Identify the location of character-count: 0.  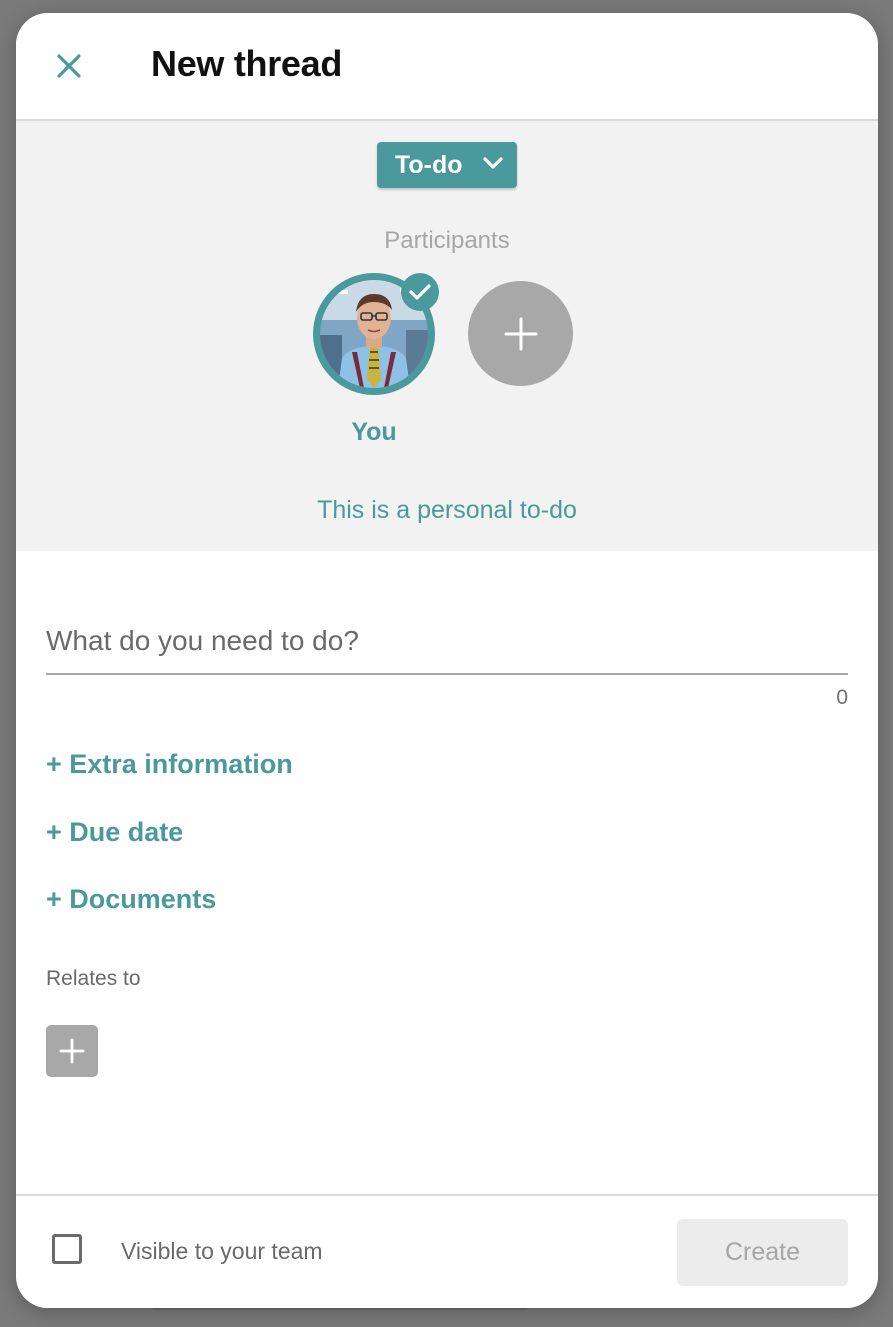
(842, 697).